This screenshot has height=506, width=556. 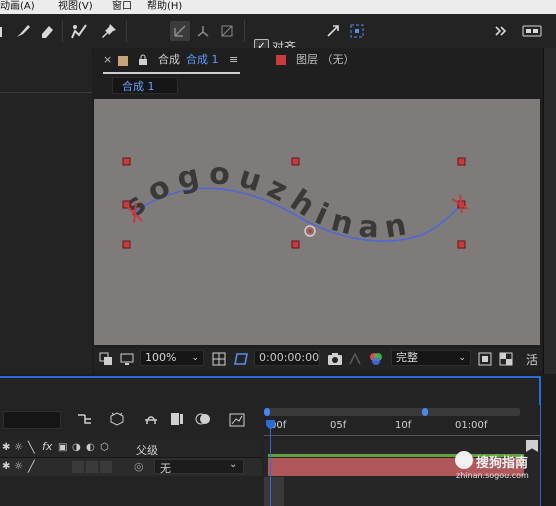 I want to click on anchor-point-center, so click(x=310, y=231).